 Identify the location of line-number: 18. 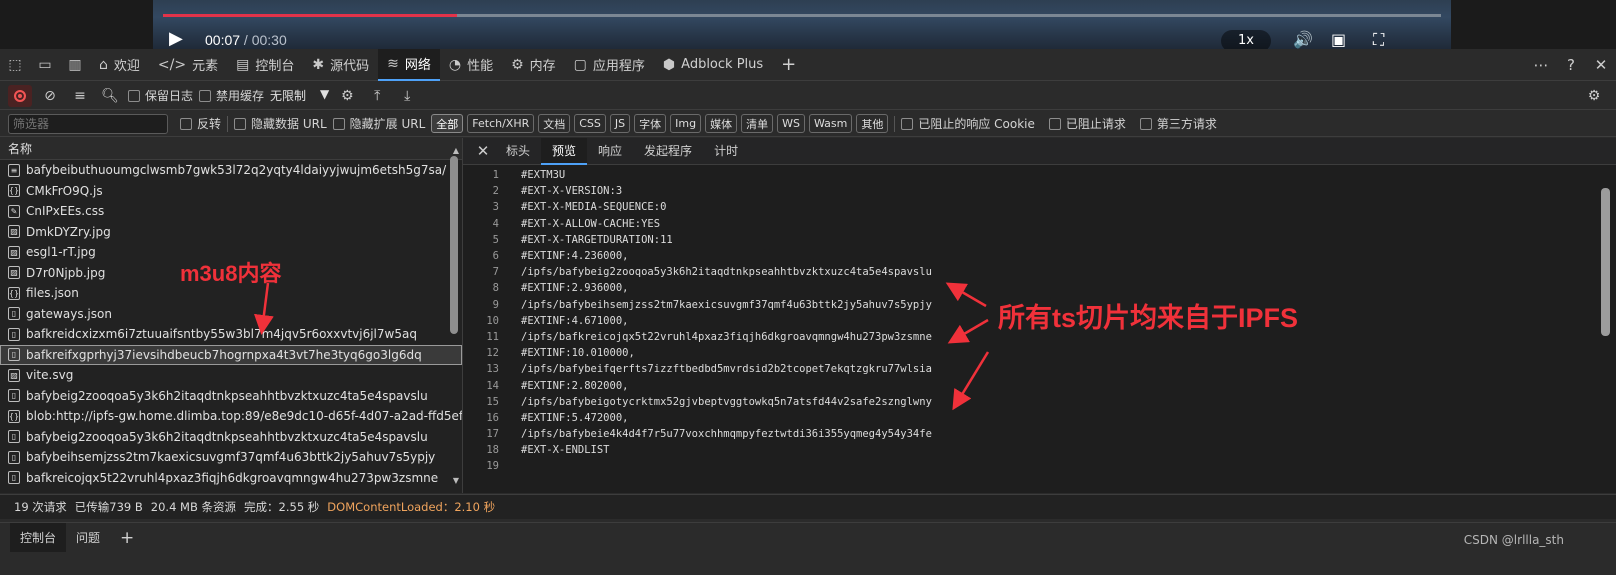
(492, 450).